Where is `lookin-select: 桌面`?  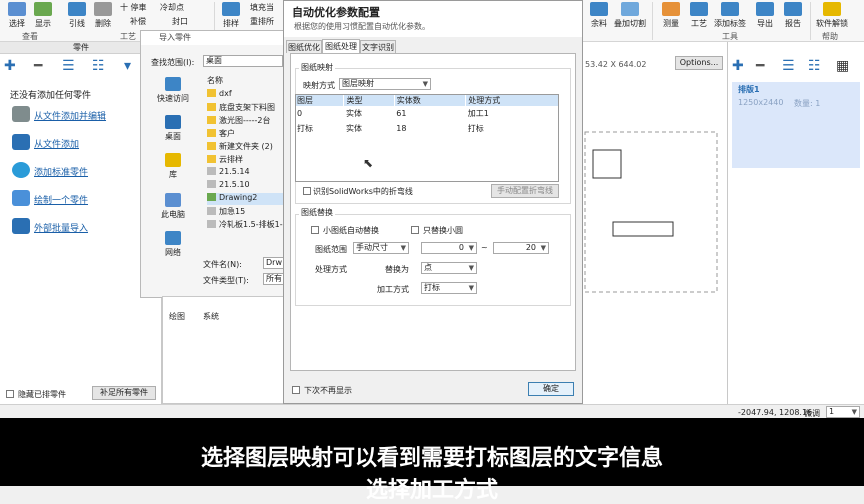 lookin-select: 桌面 is located at coordinates (243, 61).